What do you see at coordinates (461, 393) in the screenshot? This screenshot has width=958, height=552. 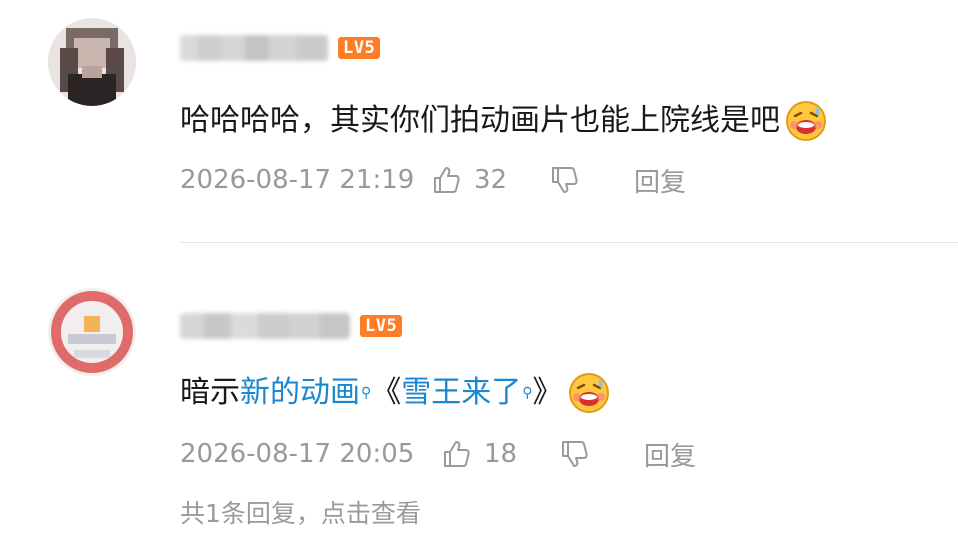 I see `link-snow-king: 雪王来了` at bounding box center [461, 393].